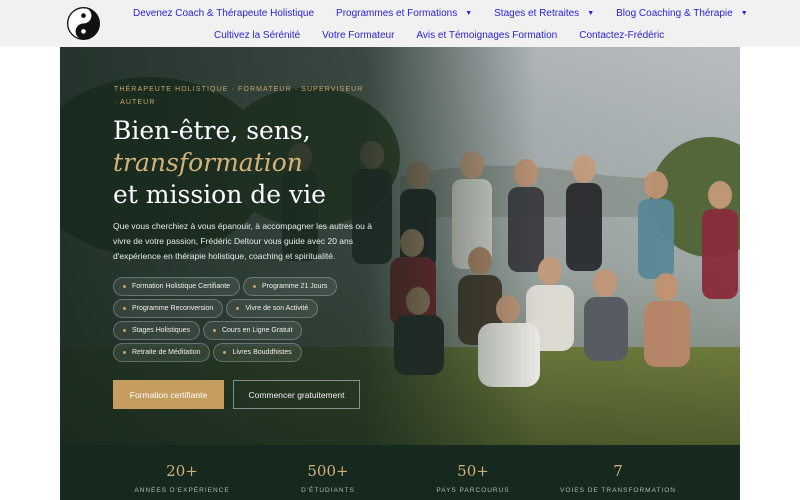 This screenshot has height=500, width=800. I want to click on stat-value: 20+, so click(182, 471).